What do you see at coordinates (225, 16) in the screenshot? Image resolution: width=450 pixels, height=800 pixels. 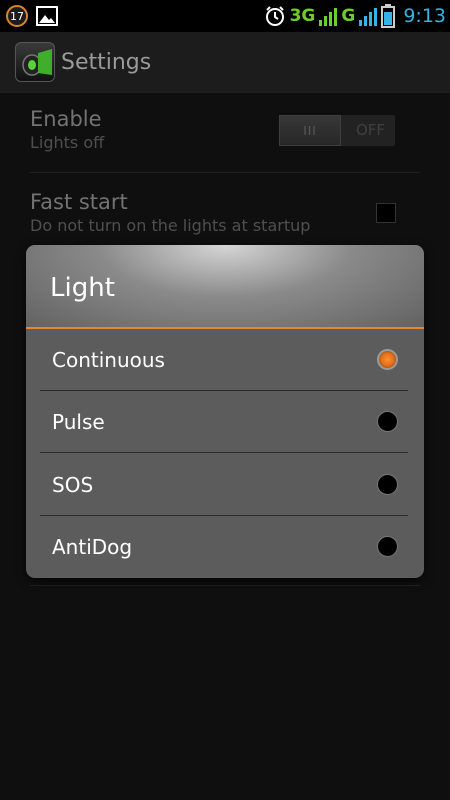 I see `status-bar: 17 3G G 9:13` at bounding box center [225, 16].